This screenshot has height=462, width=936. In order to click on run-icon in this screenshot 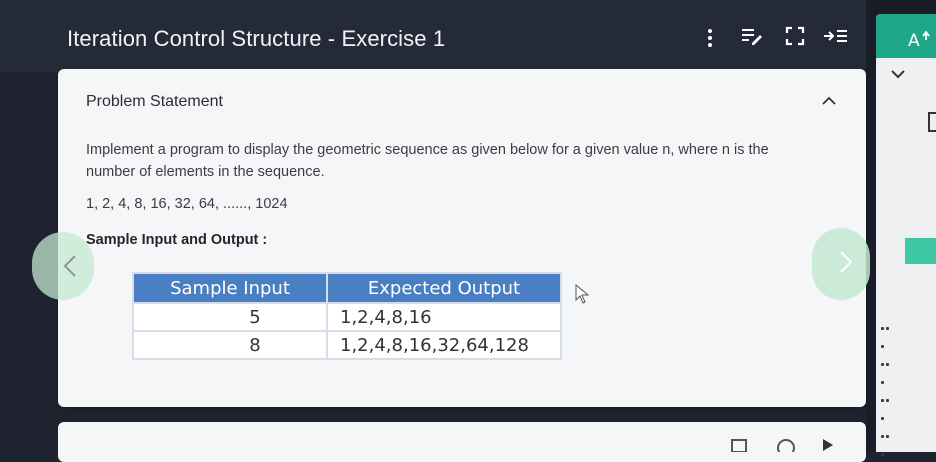, I will do `click(828, 447)`.